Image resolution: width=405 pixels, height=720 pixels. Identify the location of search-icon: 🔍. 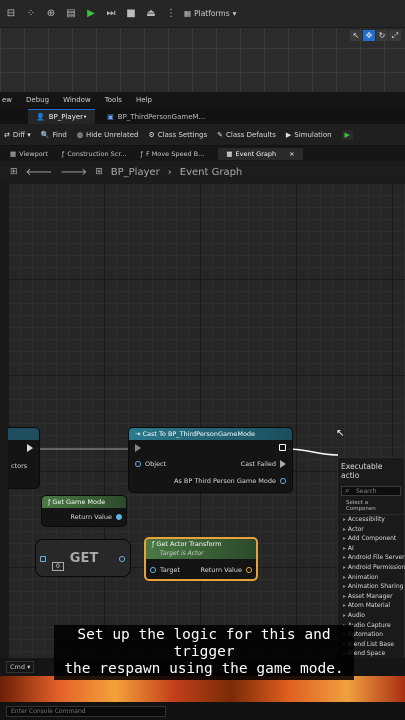
(45, 134).